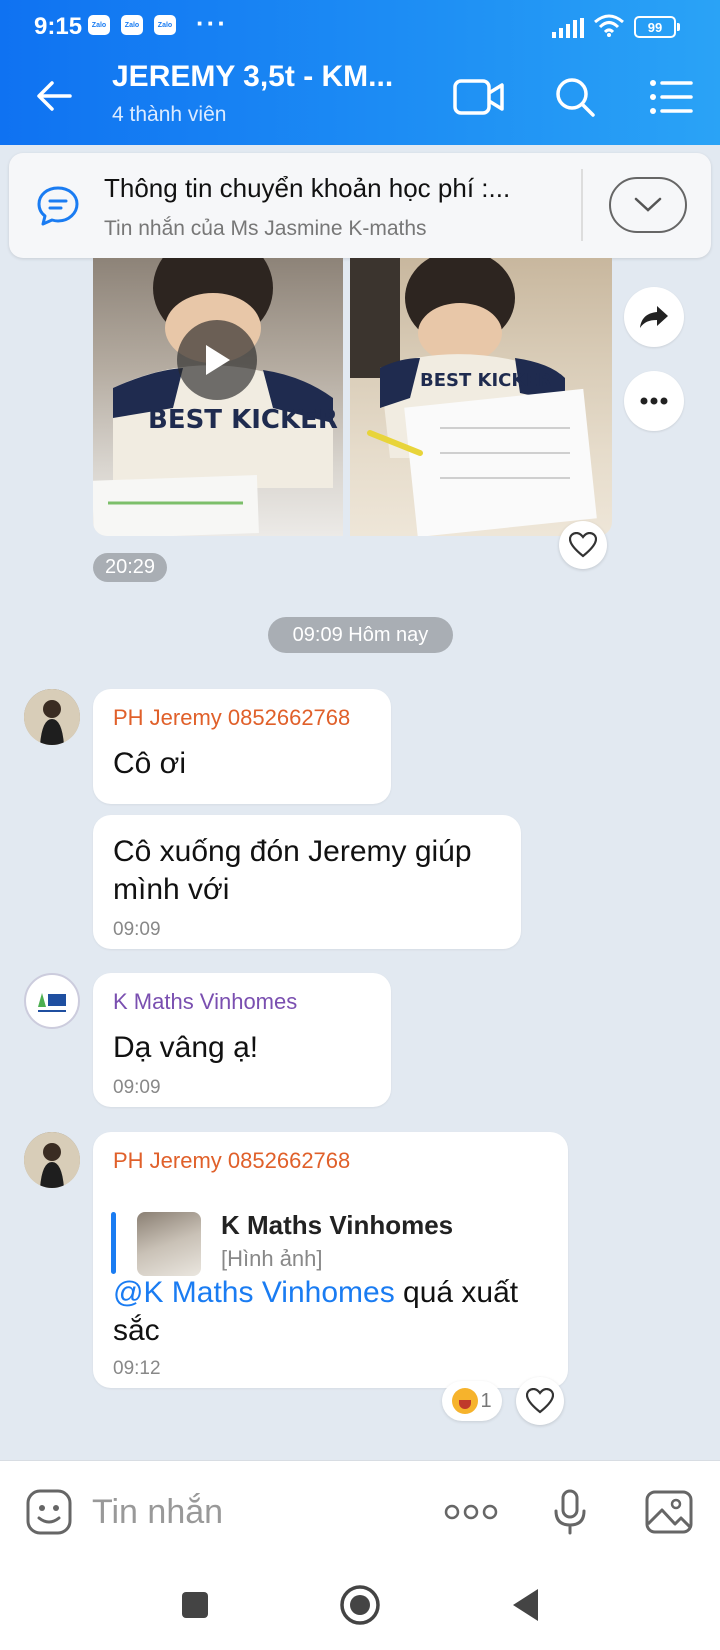  Describe the element at coordinates (669, 1512) in the screenshot. I see `image-icon` at that location.